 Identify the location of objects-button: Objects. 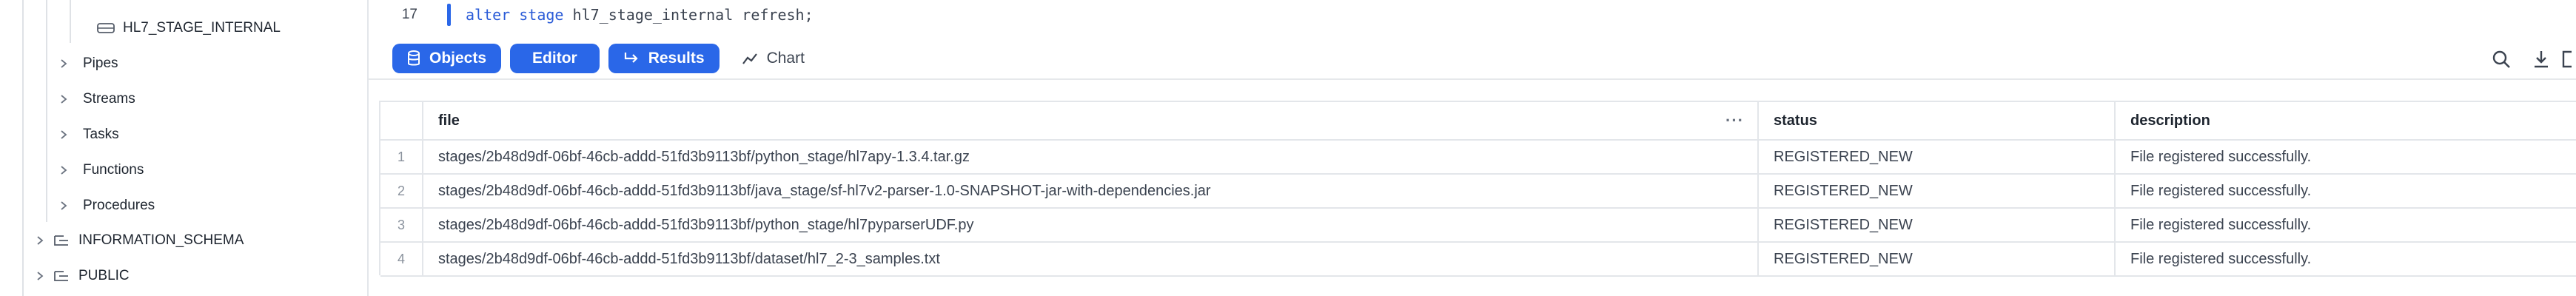
(447, 58).